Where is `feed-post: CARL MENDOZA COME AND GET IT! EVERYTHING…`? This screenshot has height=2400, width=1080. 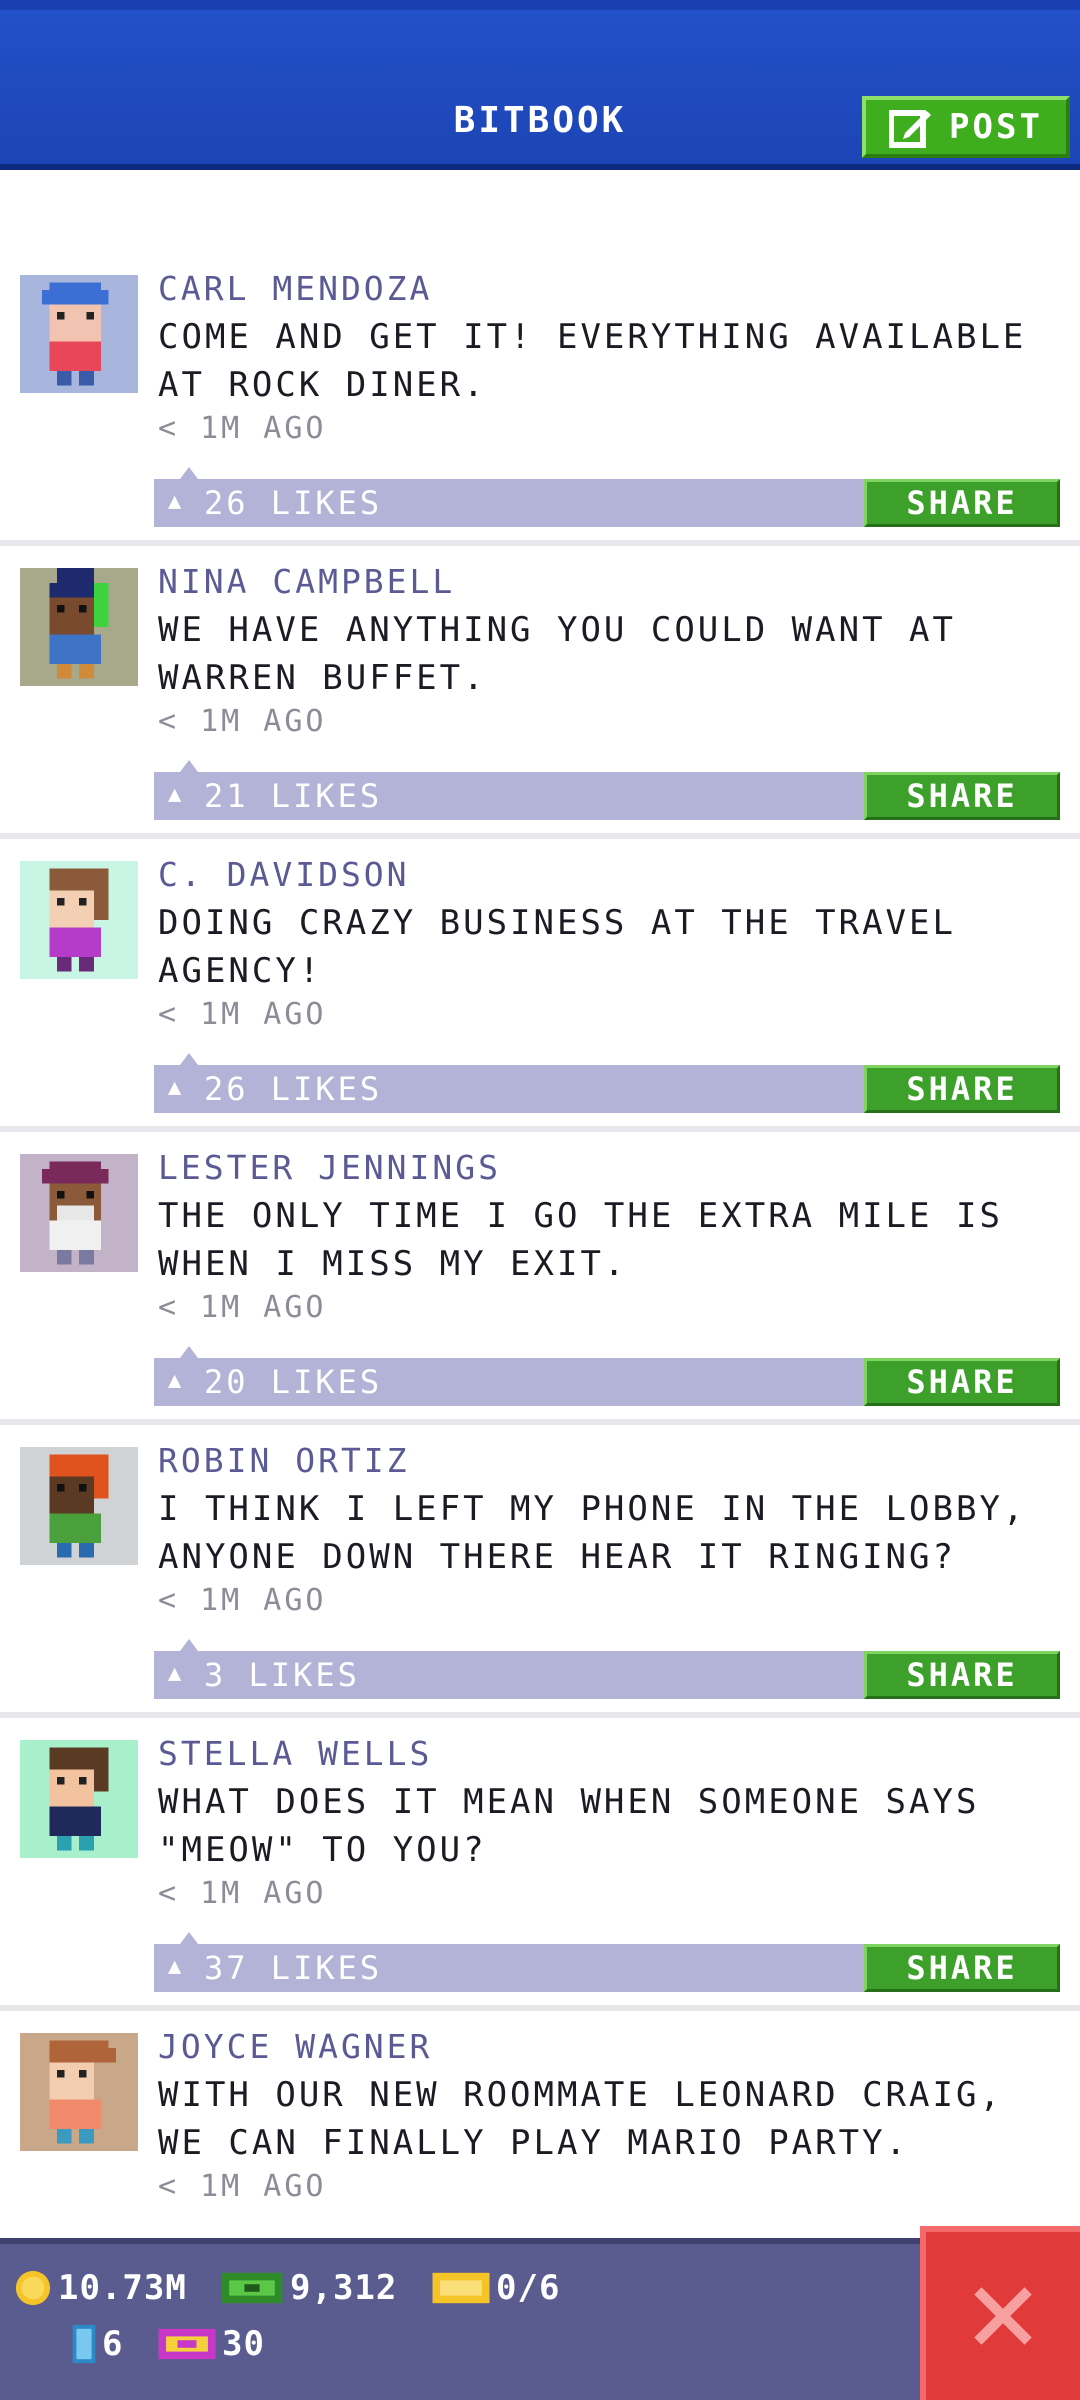
feed-post: CARL MENDOZA COME AND GET IT! EVERYTHING… is located at coordinates (540, 399).